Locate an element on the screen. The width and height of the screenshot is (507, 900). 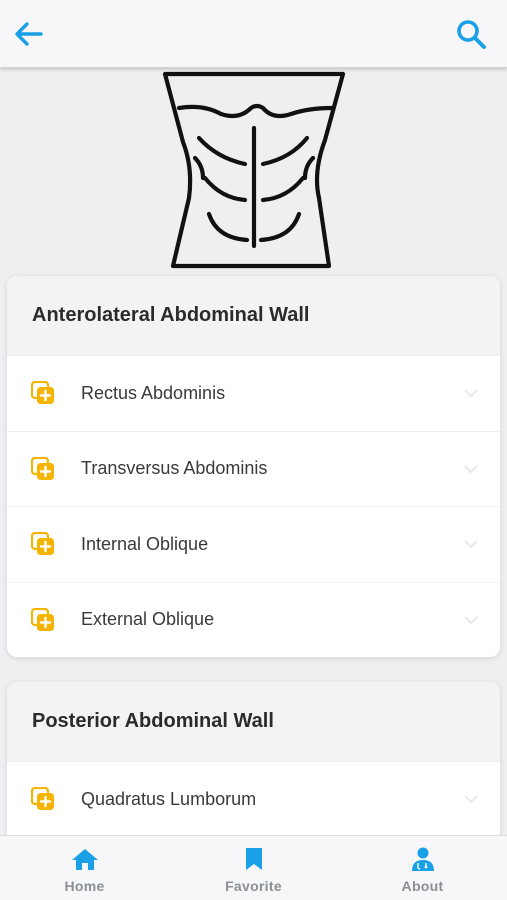
list-item-label: Internal Oblique is located at coordinates (145, 543).